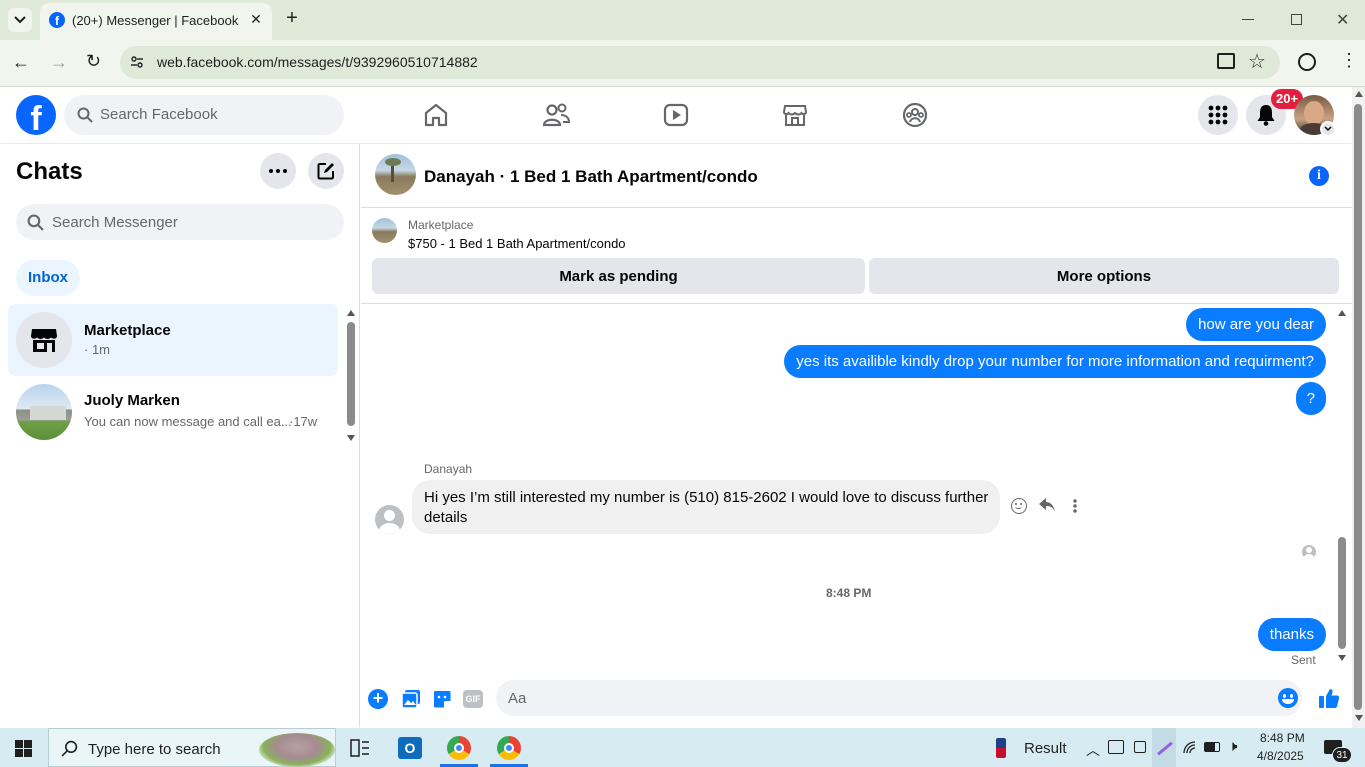 This screenshot has width=1365, height=767. I want to click on gif-icon: GIF, so click(473, 699).